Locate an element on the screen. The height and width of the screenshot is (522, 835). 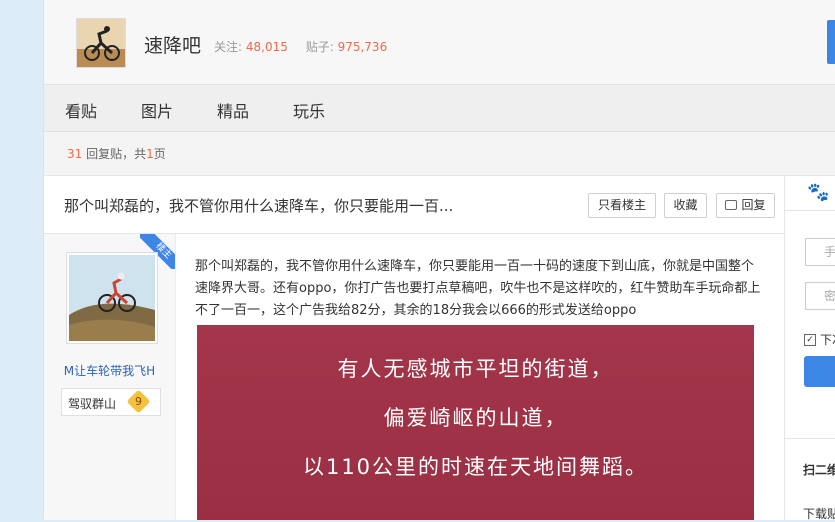
image-text-line: 以110公里的时速在天地间舞蹈。 is located at coordinates (475, 467).